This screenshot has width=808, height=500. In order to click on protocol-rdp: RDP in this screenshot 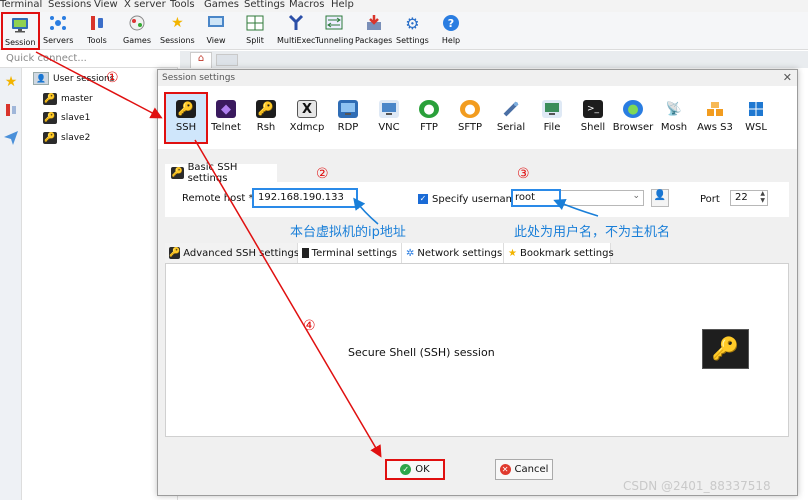, I will do `click(348, 116)`.